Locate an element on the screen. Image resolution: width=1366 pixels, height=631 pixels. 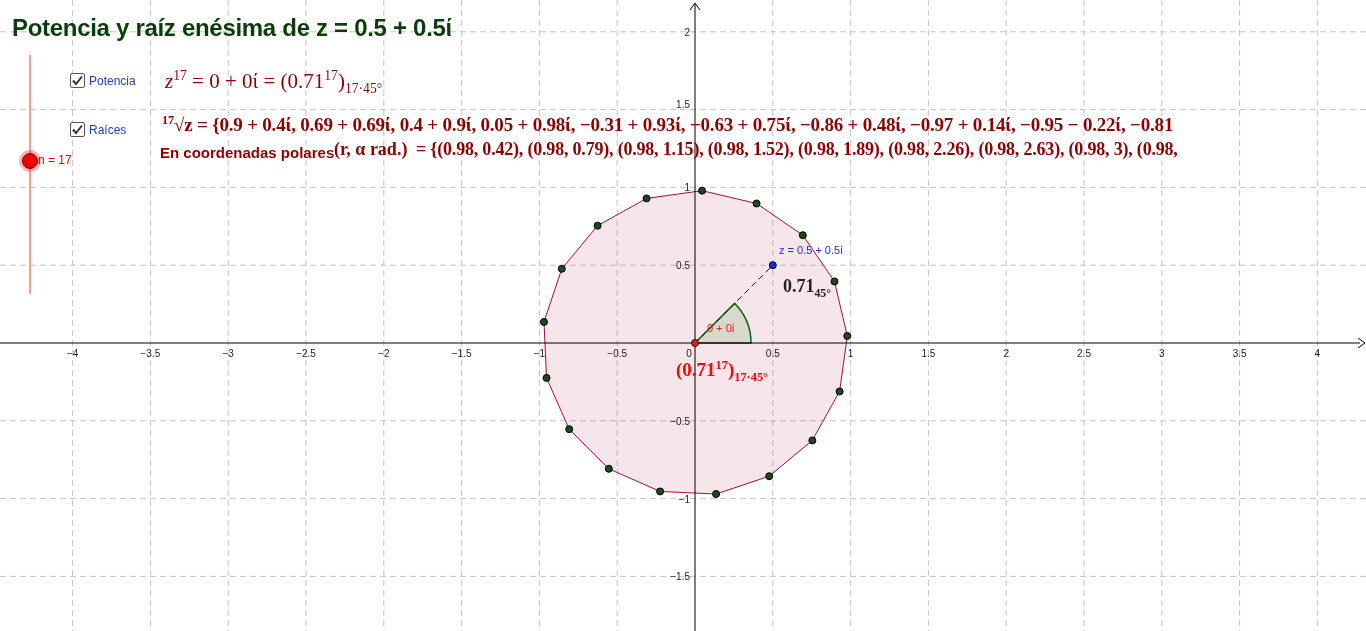
axis-tick-label: −2.5 is located at coordinates (306, 353).